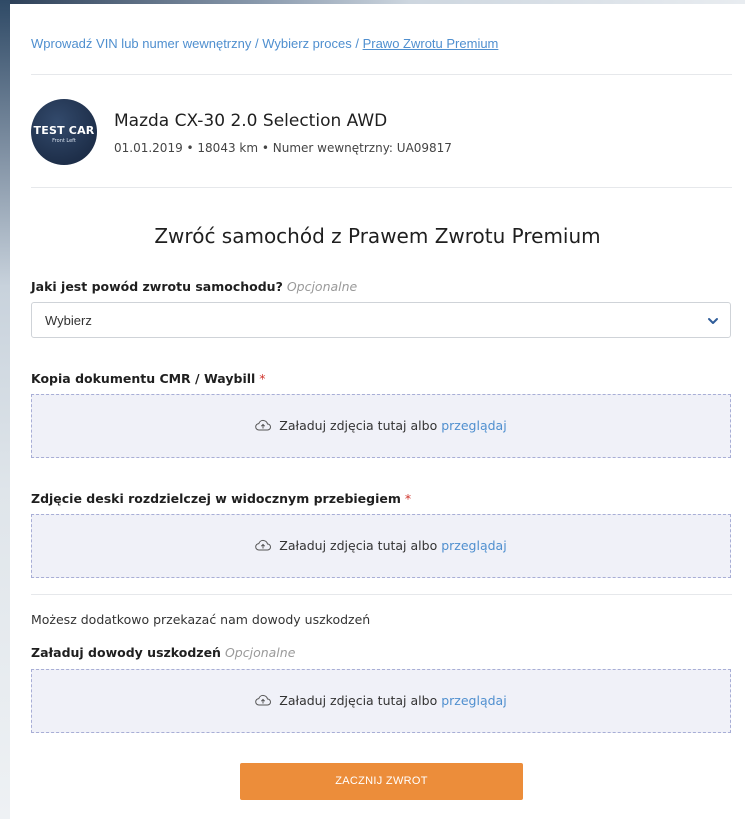 Image resolution: width=745 pixels, height=819 pixels. Describe the element at coordinates (126, 652) in the screenshot. I see `damage-label-text: Załaduj dowody uszkodzeń` at that location.